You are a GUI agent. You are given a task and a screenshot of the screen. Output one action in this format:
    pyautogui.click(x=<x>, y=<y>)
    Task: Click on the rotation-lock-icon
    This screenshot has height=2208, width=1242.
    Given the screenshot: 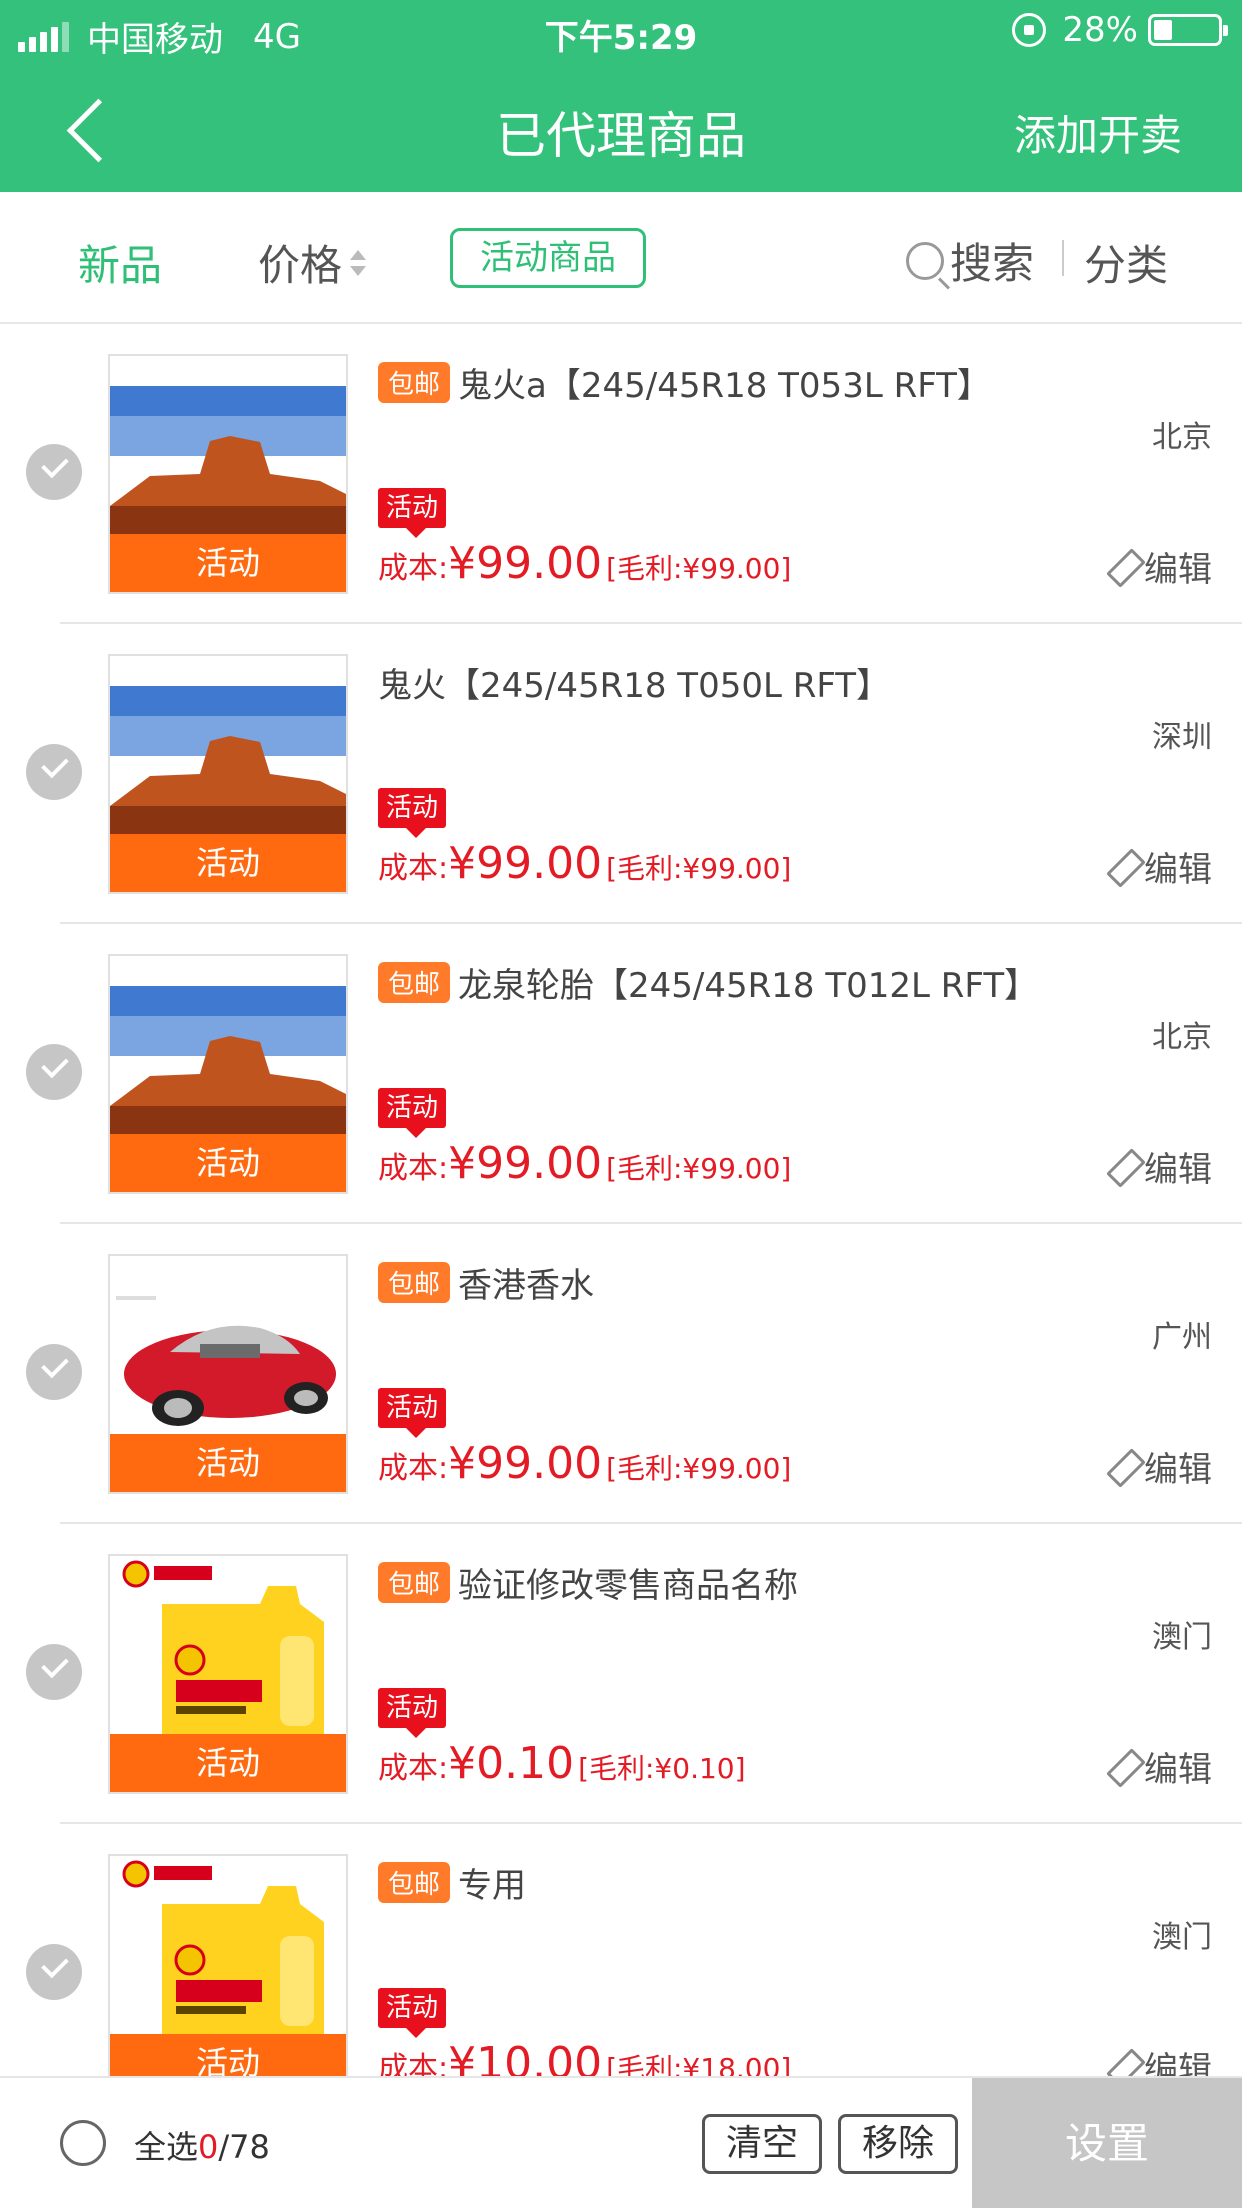 What is the action you would take?
    pyautogui.click(x=1029, y=30)
    